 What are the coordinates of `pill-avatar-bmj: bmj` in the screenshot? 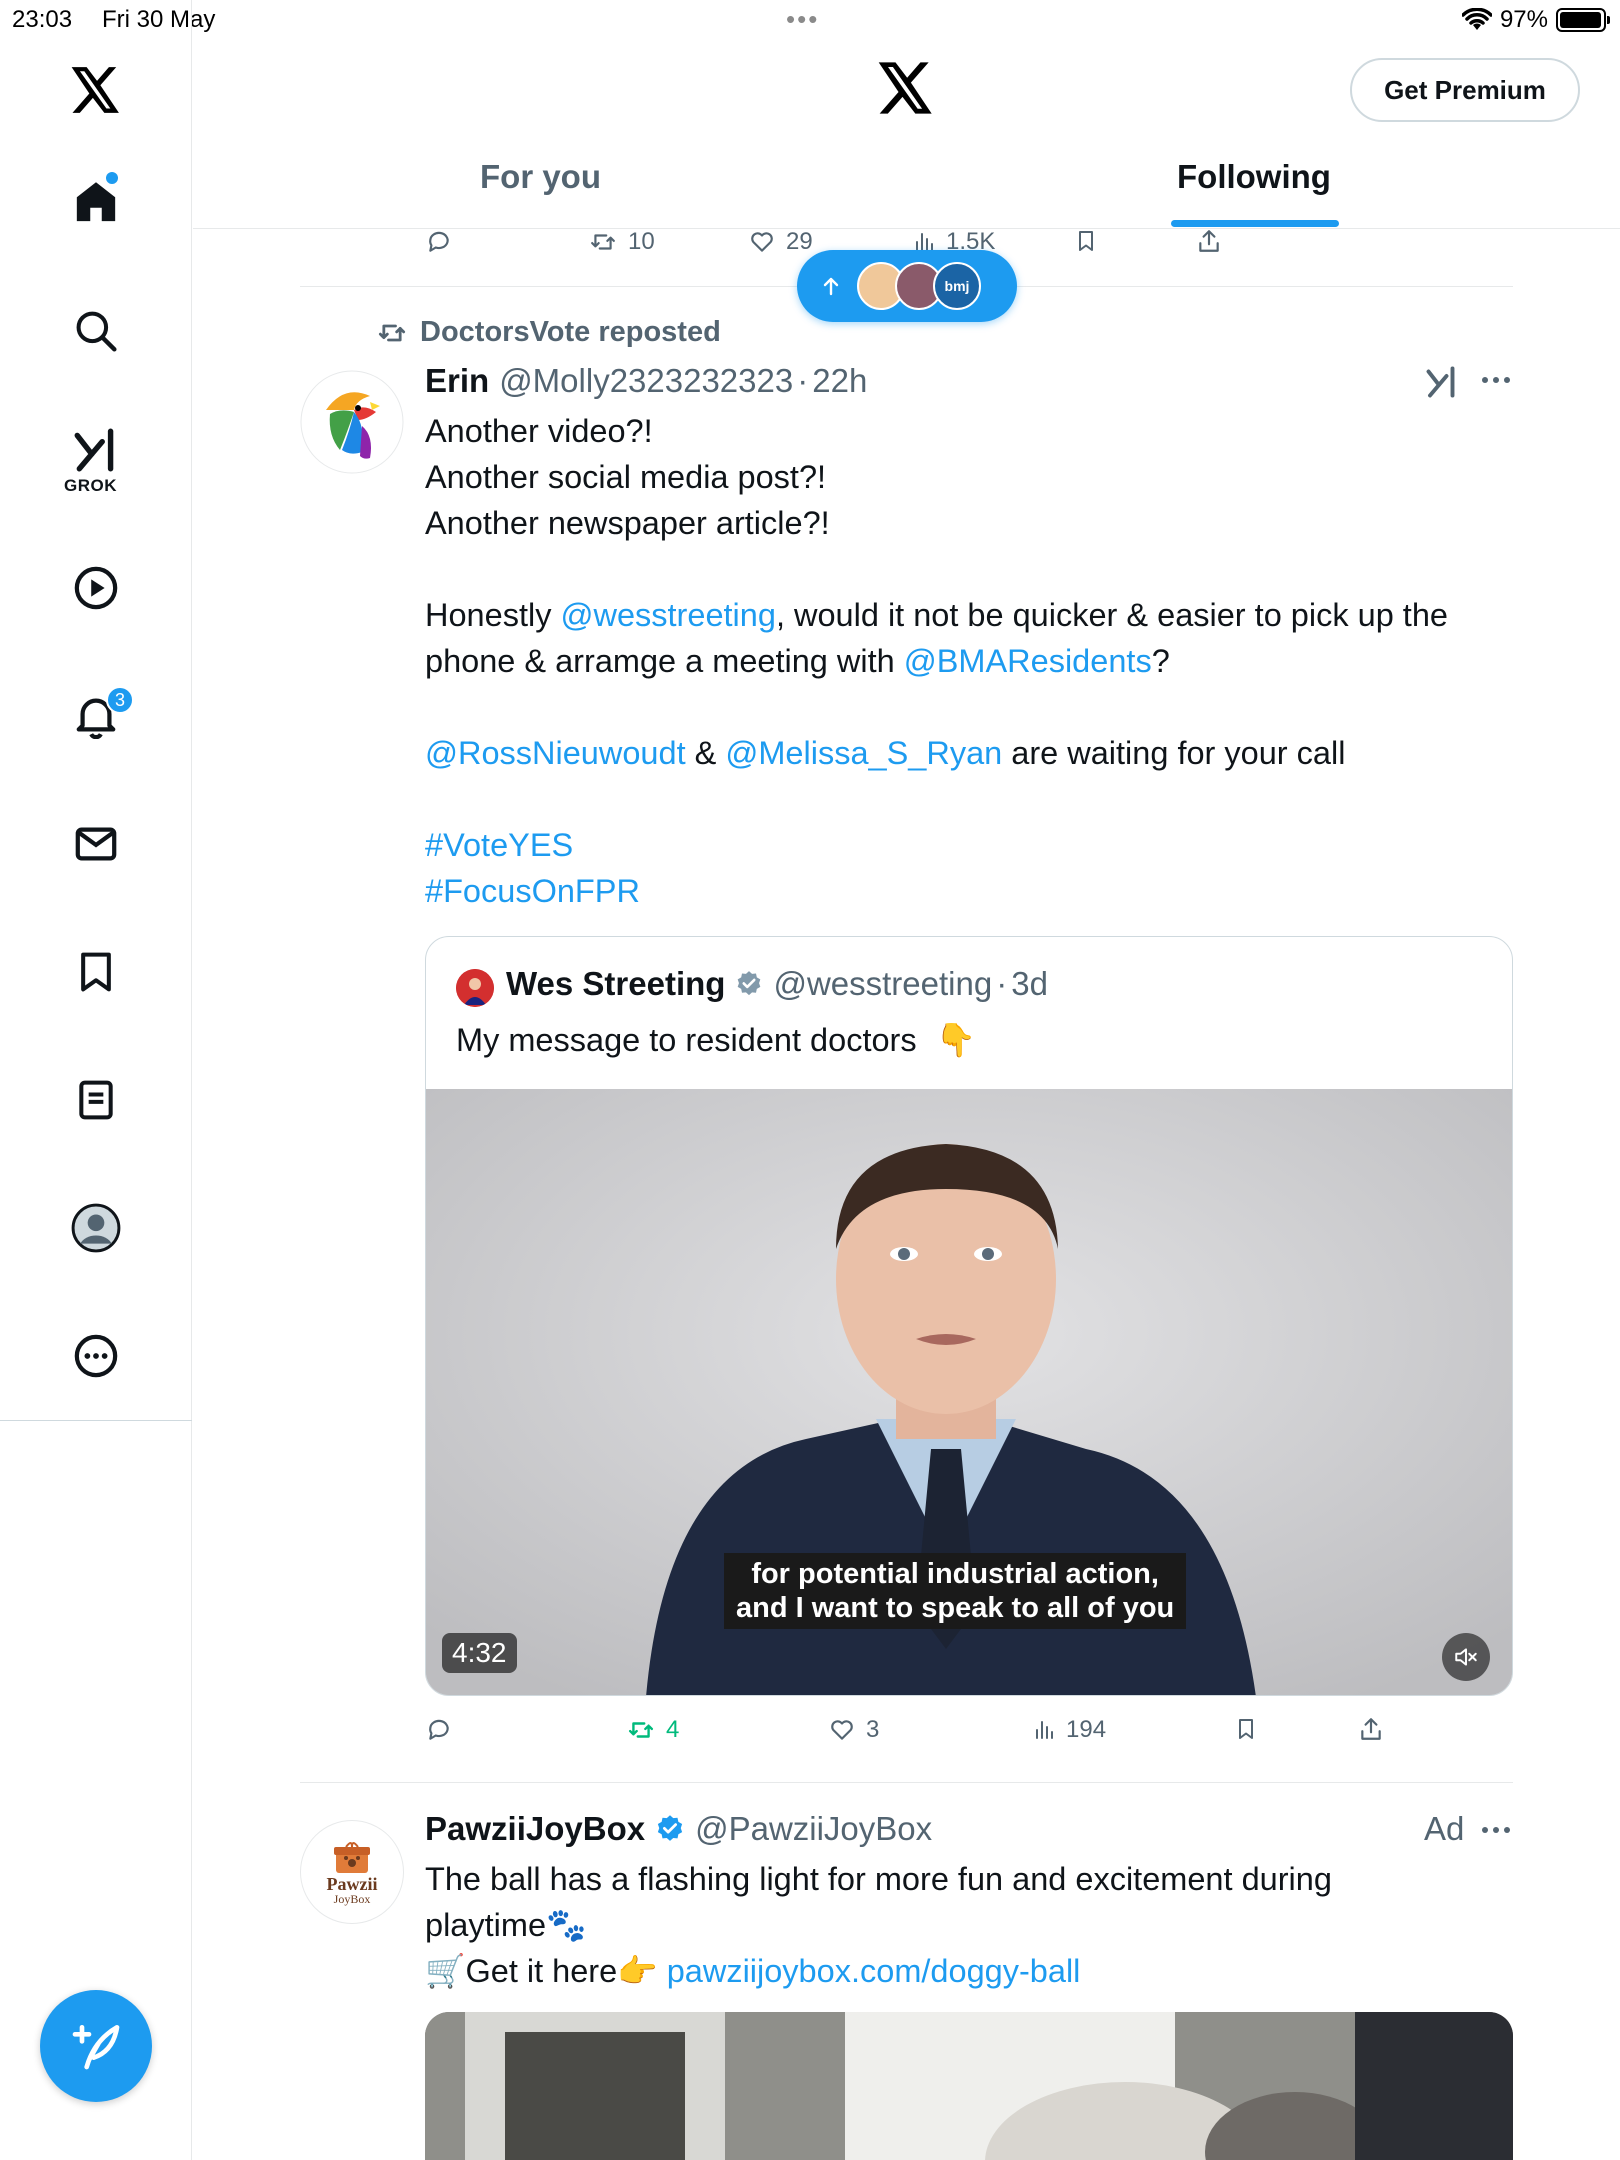 It's located at (957, 286).